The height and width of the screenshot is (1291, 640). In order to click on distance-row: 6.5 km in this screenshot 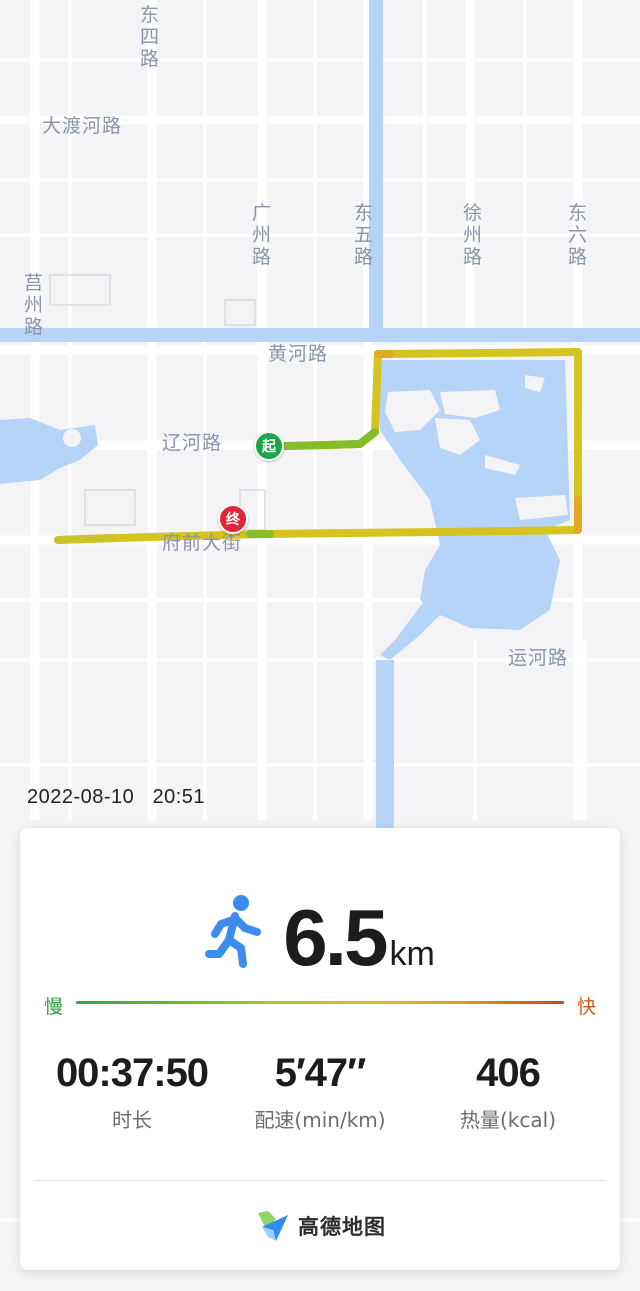, I will do `click(320, 933)`.